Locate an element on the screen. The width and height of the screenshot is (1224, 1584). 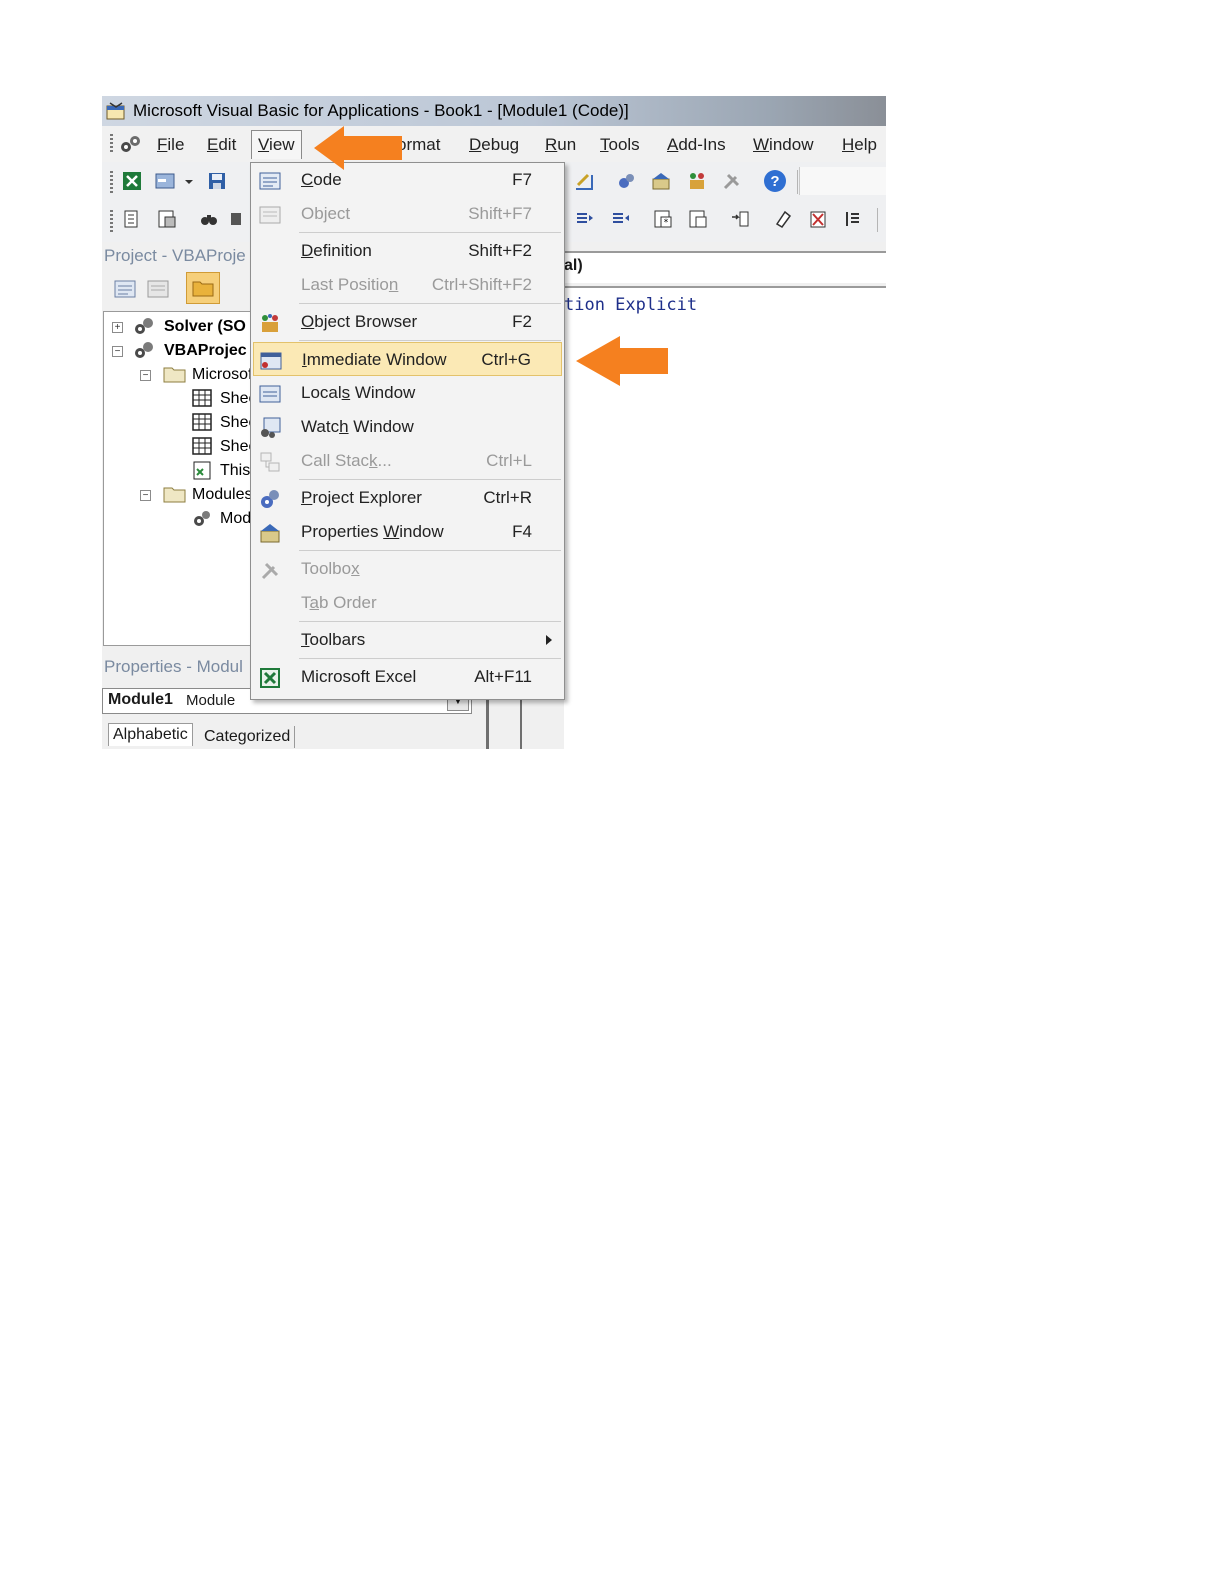
menu-item-call-stack: Call Stack... Ctrl+L is located at coordinates (407, 461).